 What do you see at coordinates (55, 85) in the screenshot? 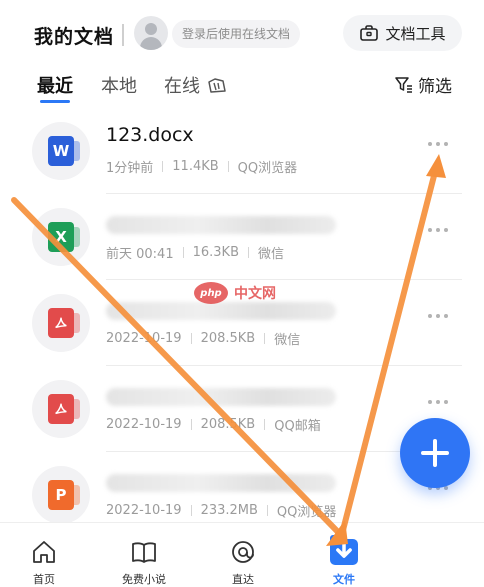
I see `tab-recent: 最近` at bounding box center [55, 85].